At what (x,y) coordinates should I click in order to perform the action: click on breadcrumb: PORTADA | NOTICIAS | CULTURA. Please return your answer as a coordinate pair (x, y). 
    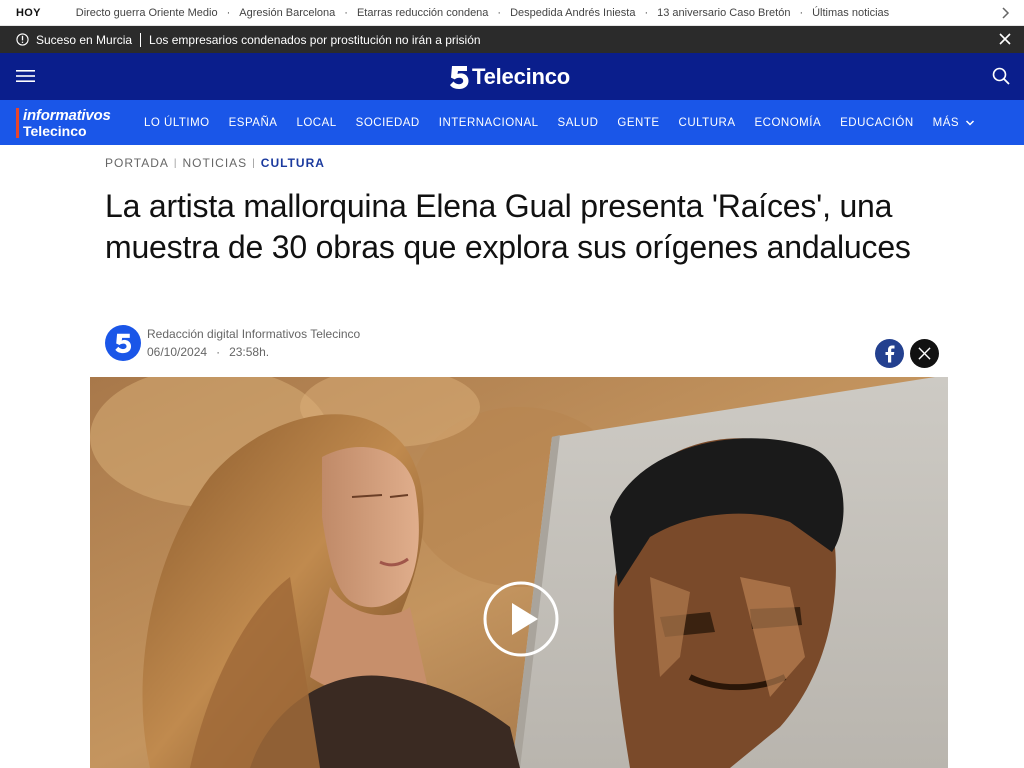
    Looking at the image, I should click on (215, 163).